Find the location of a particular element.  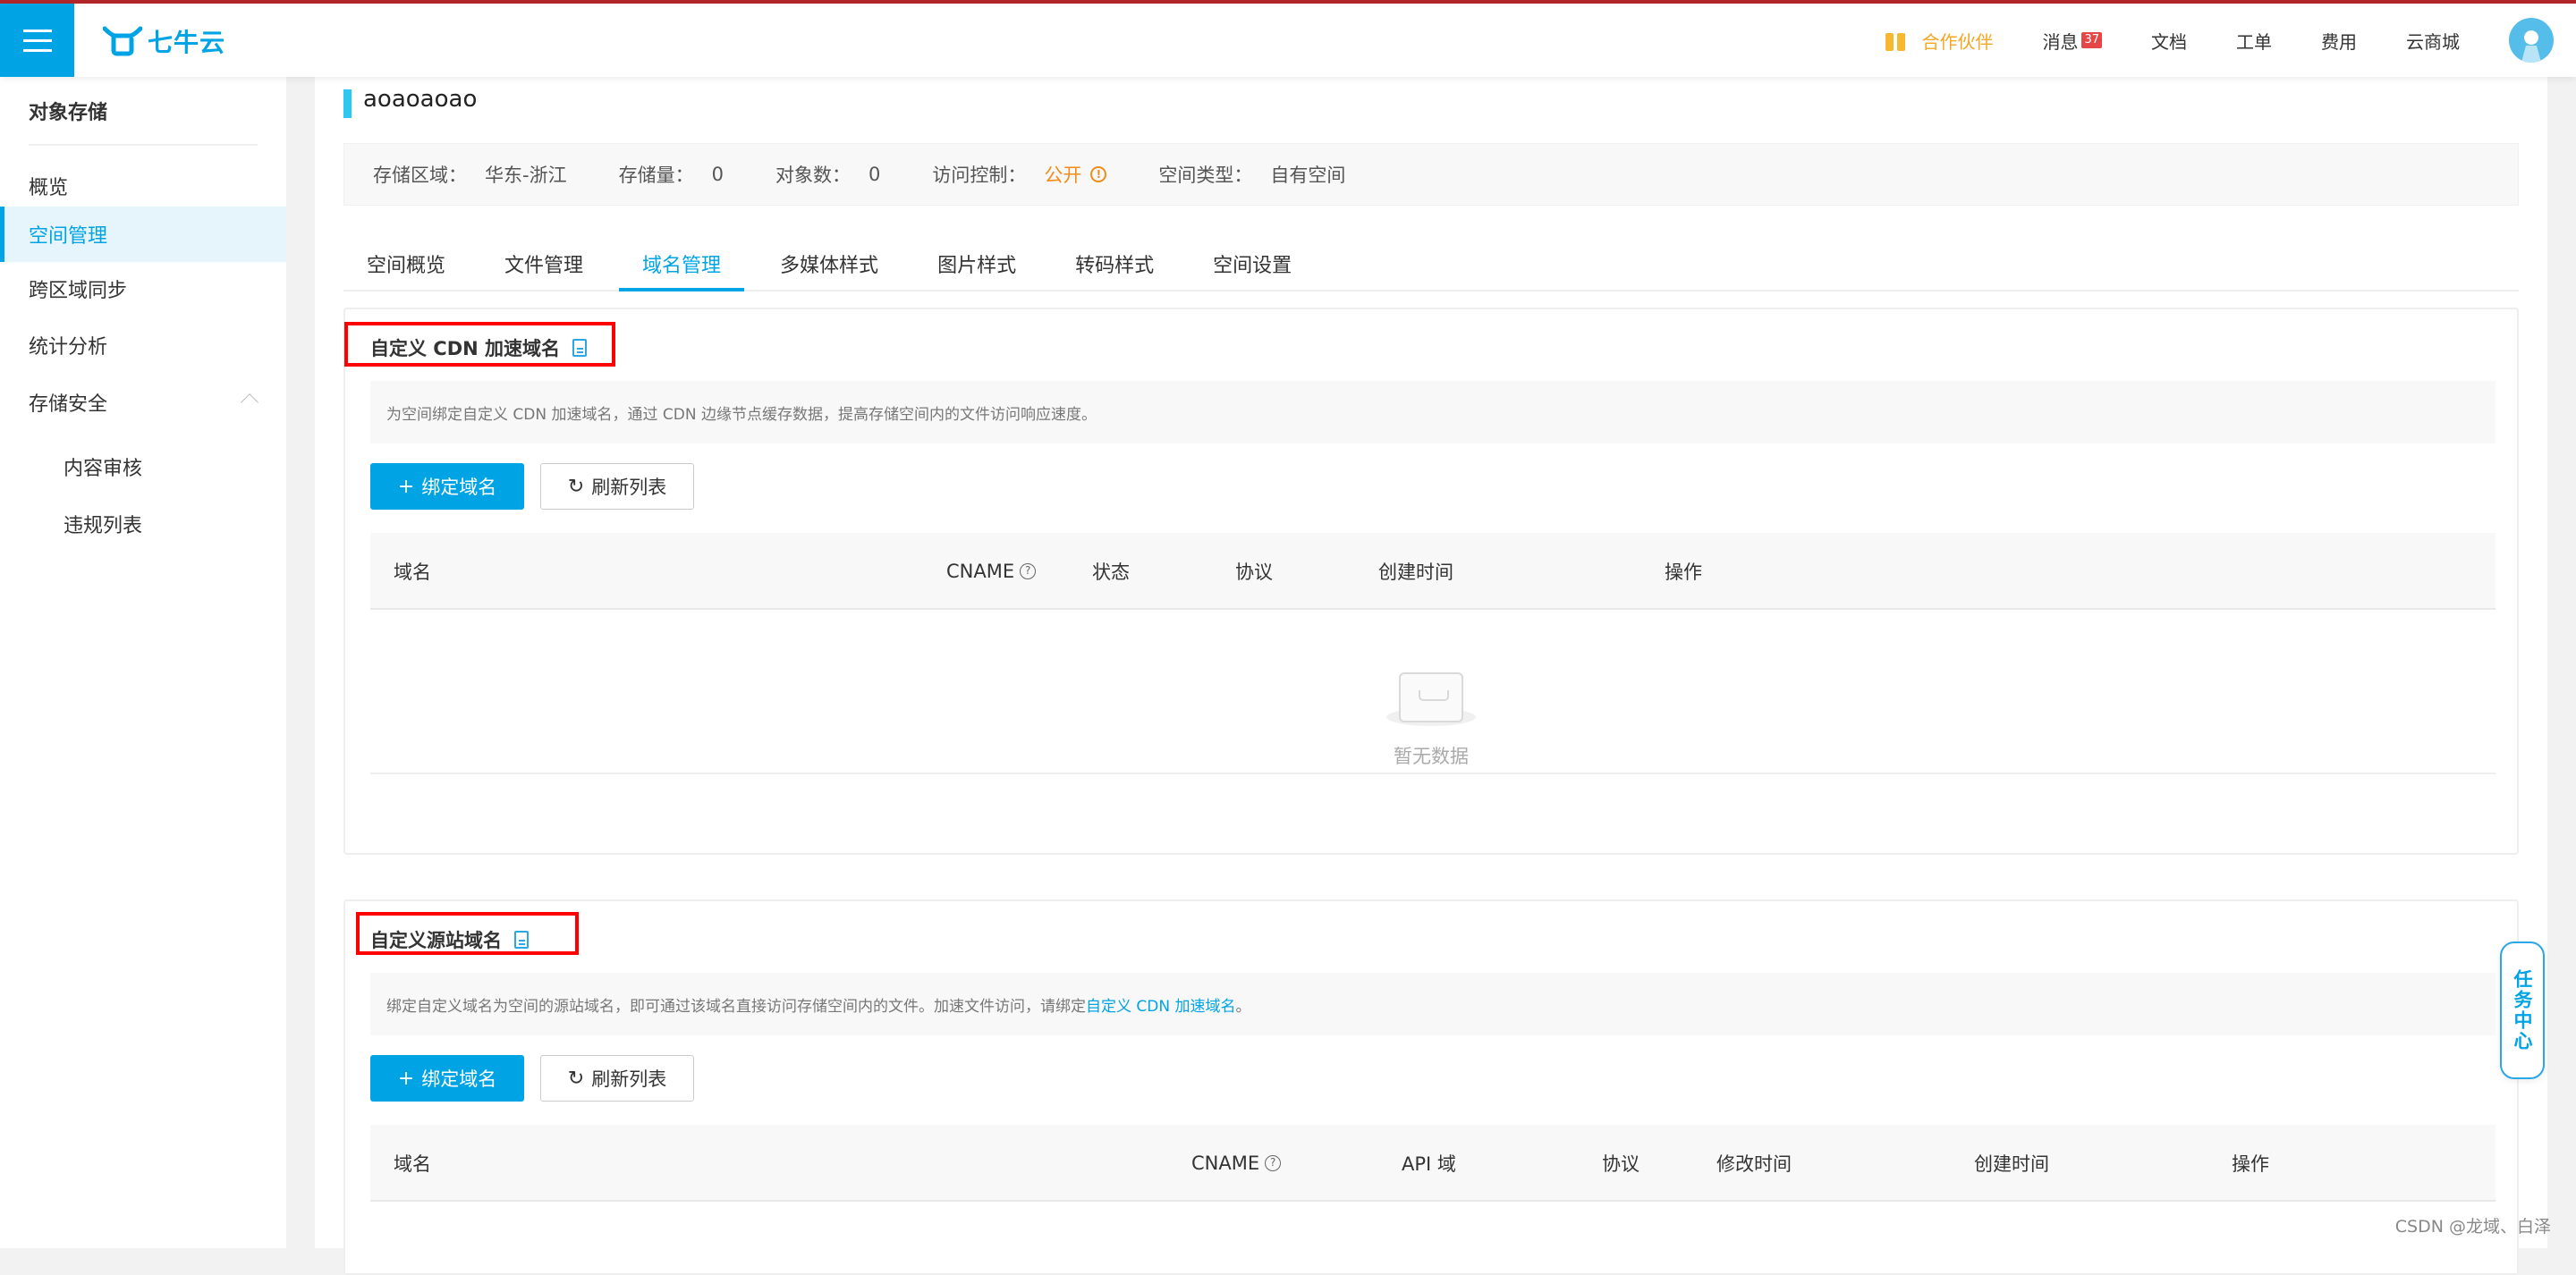

table-bottom-line is located at coordinates (1433, 773).